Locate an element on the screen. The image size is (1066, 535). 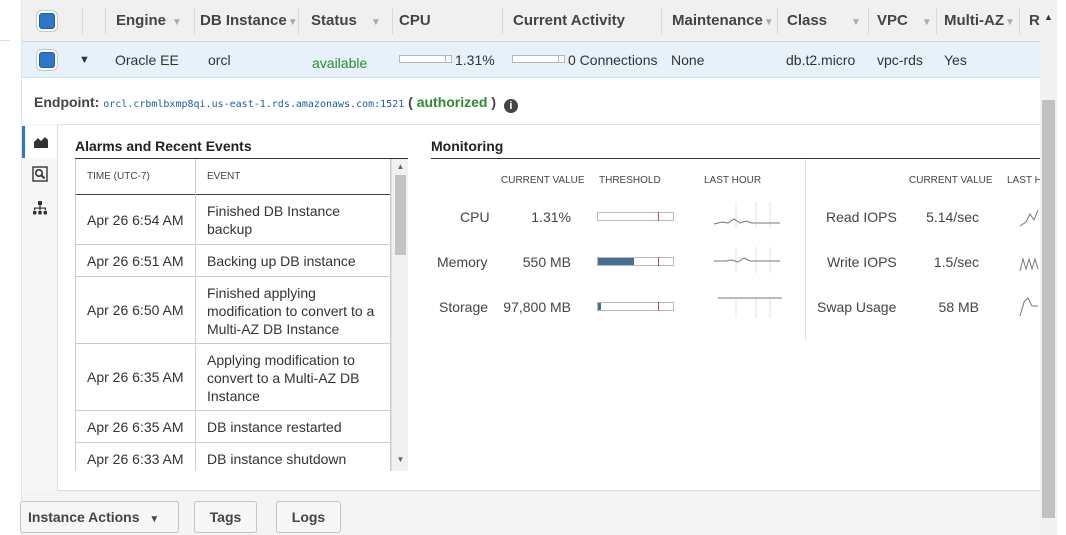
monitoring-col-current: CURRENT VALUE is located at coordinates (543, 180).